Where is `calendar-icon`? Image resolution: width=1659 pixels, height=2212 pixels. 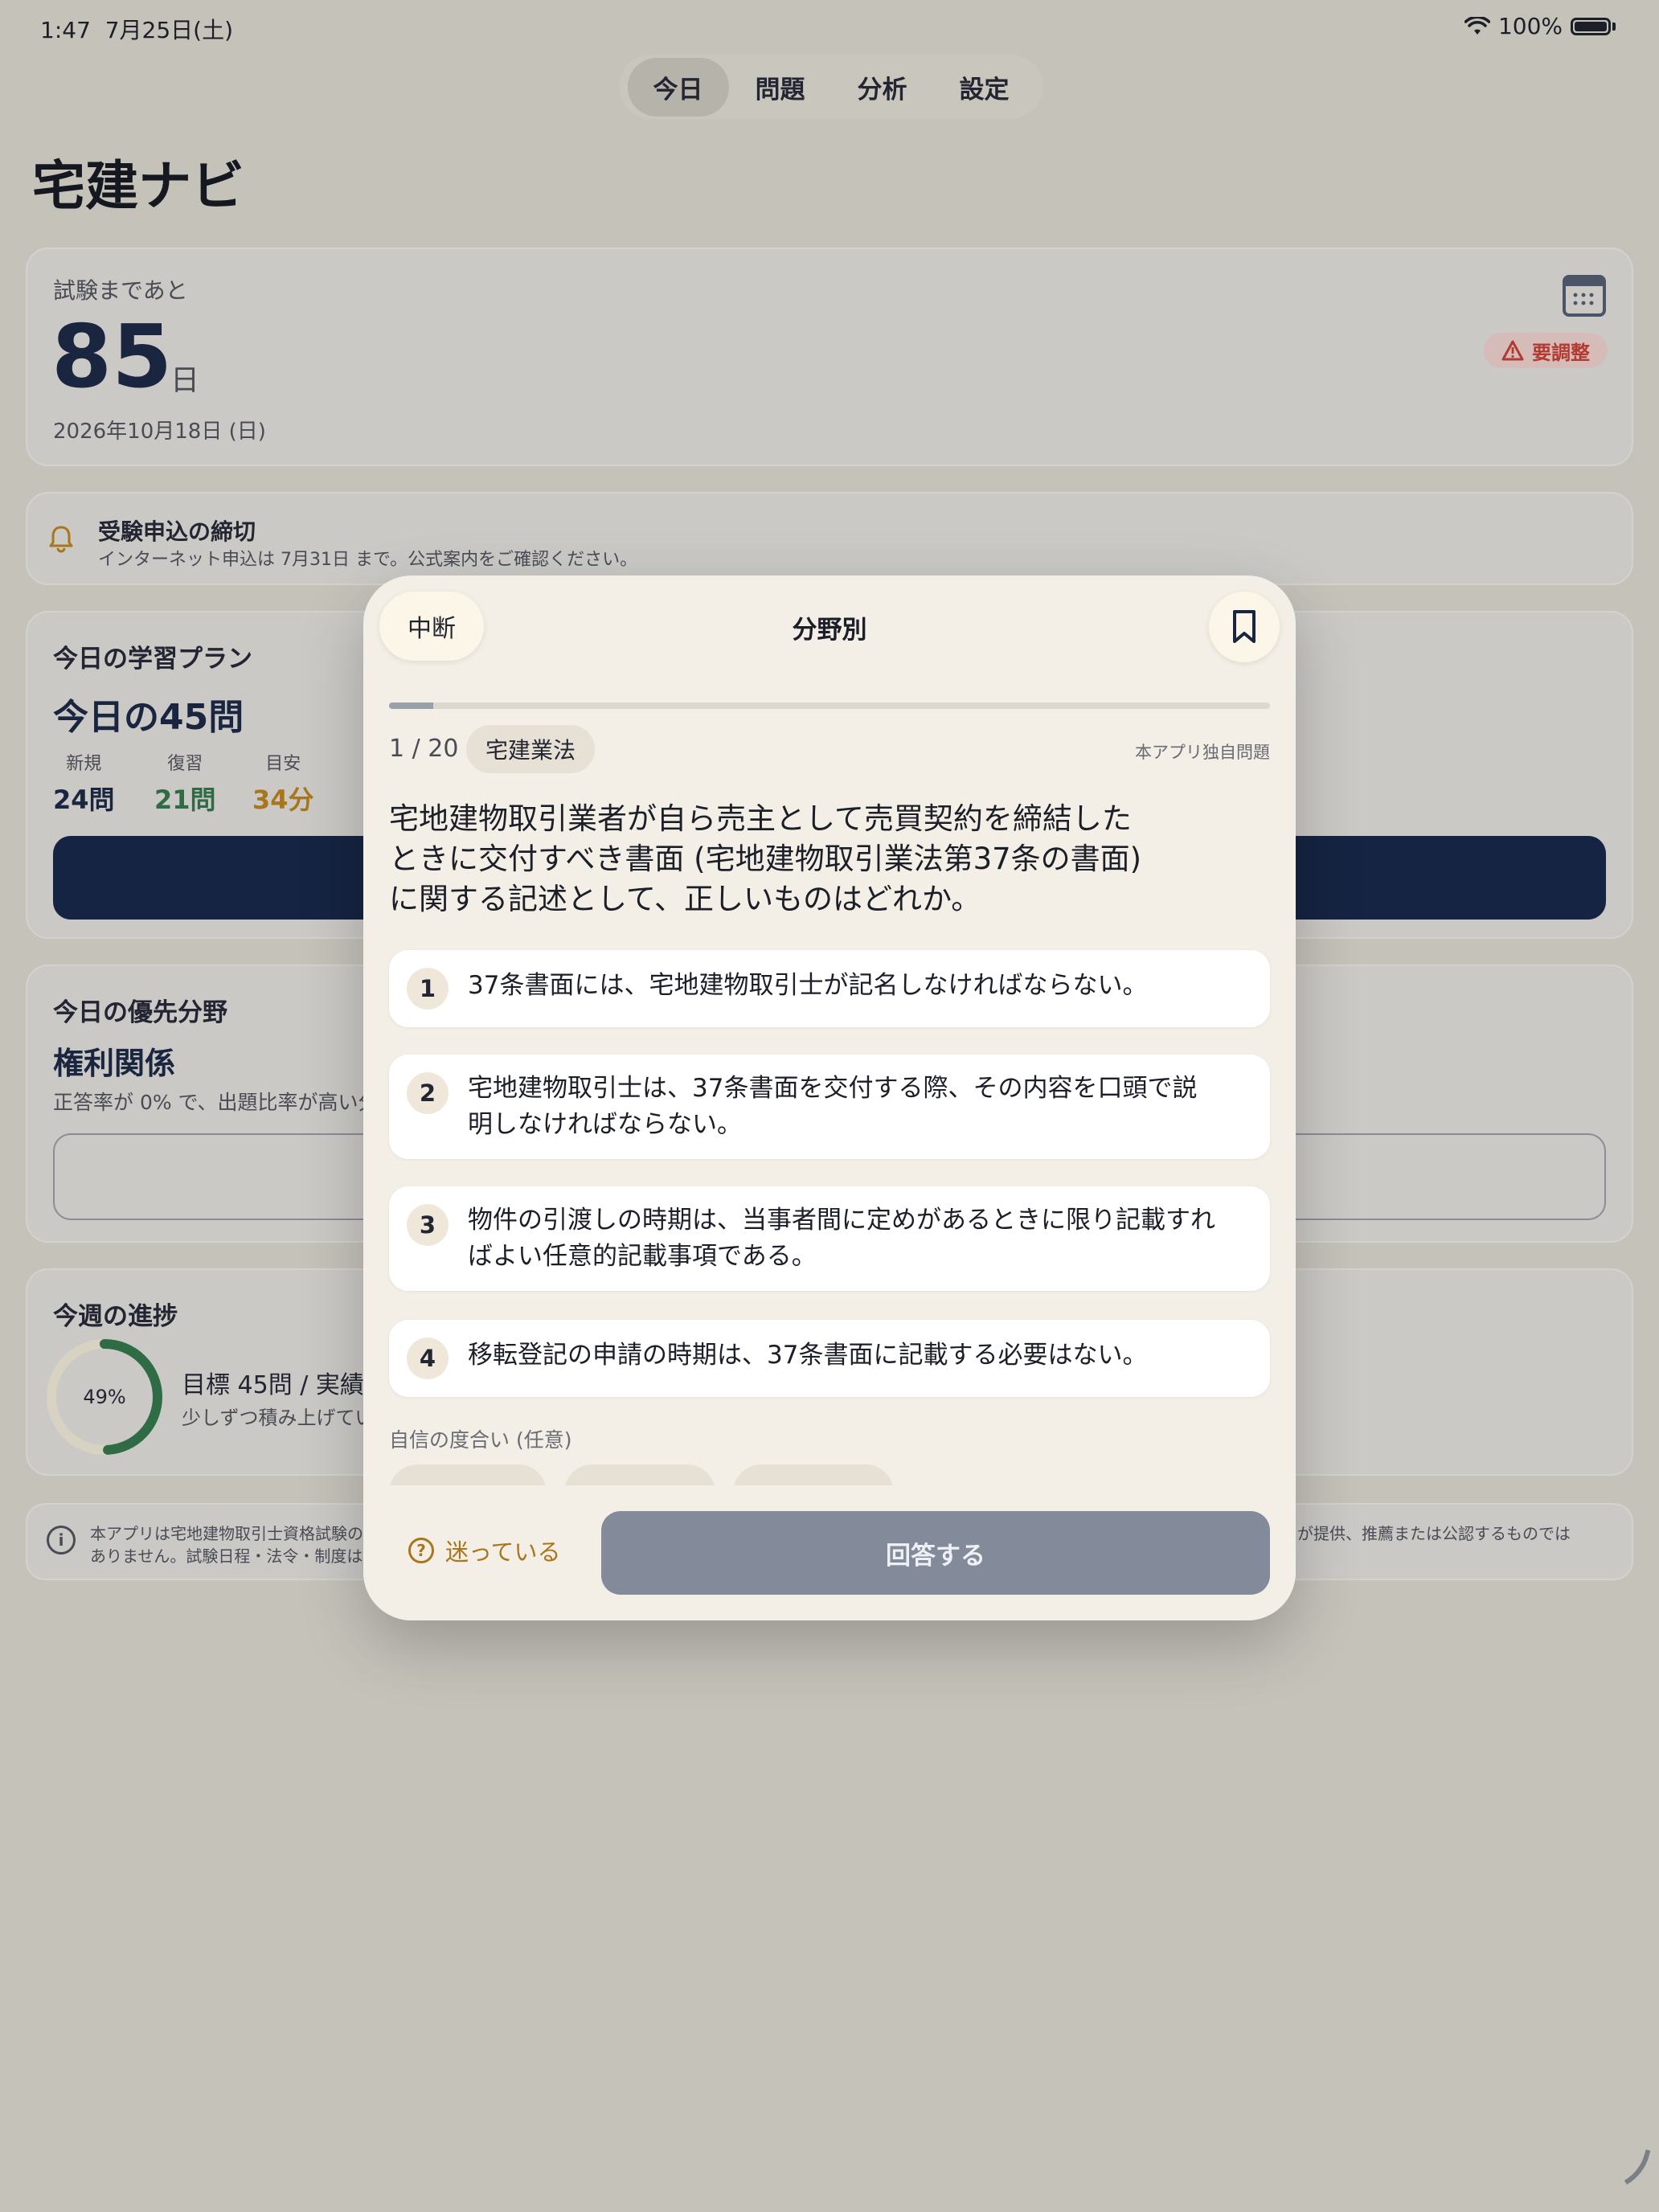
calendar-icon is located at coordinates (1584, 296).